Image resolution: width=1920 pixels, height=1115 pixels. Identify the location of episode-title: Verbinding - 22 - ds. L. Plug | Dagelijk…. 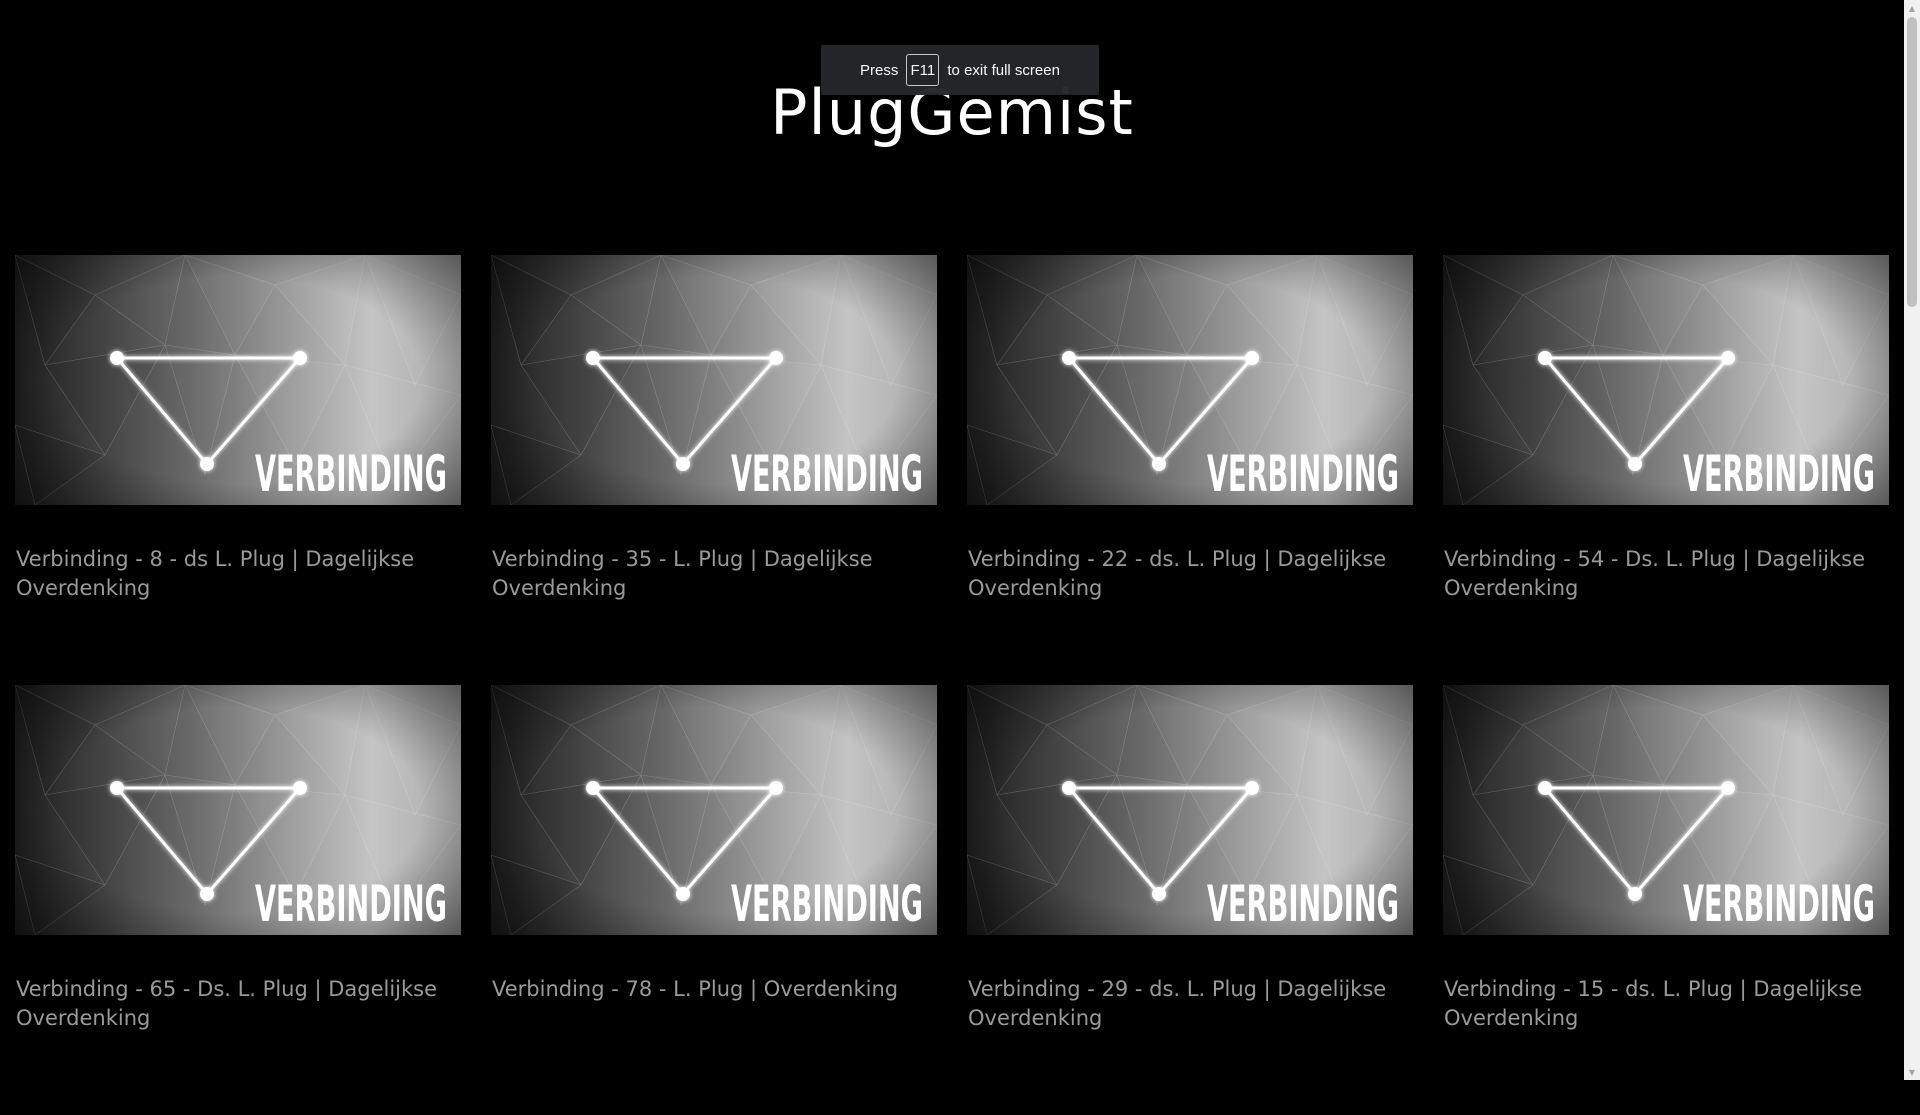
(1190, 574).